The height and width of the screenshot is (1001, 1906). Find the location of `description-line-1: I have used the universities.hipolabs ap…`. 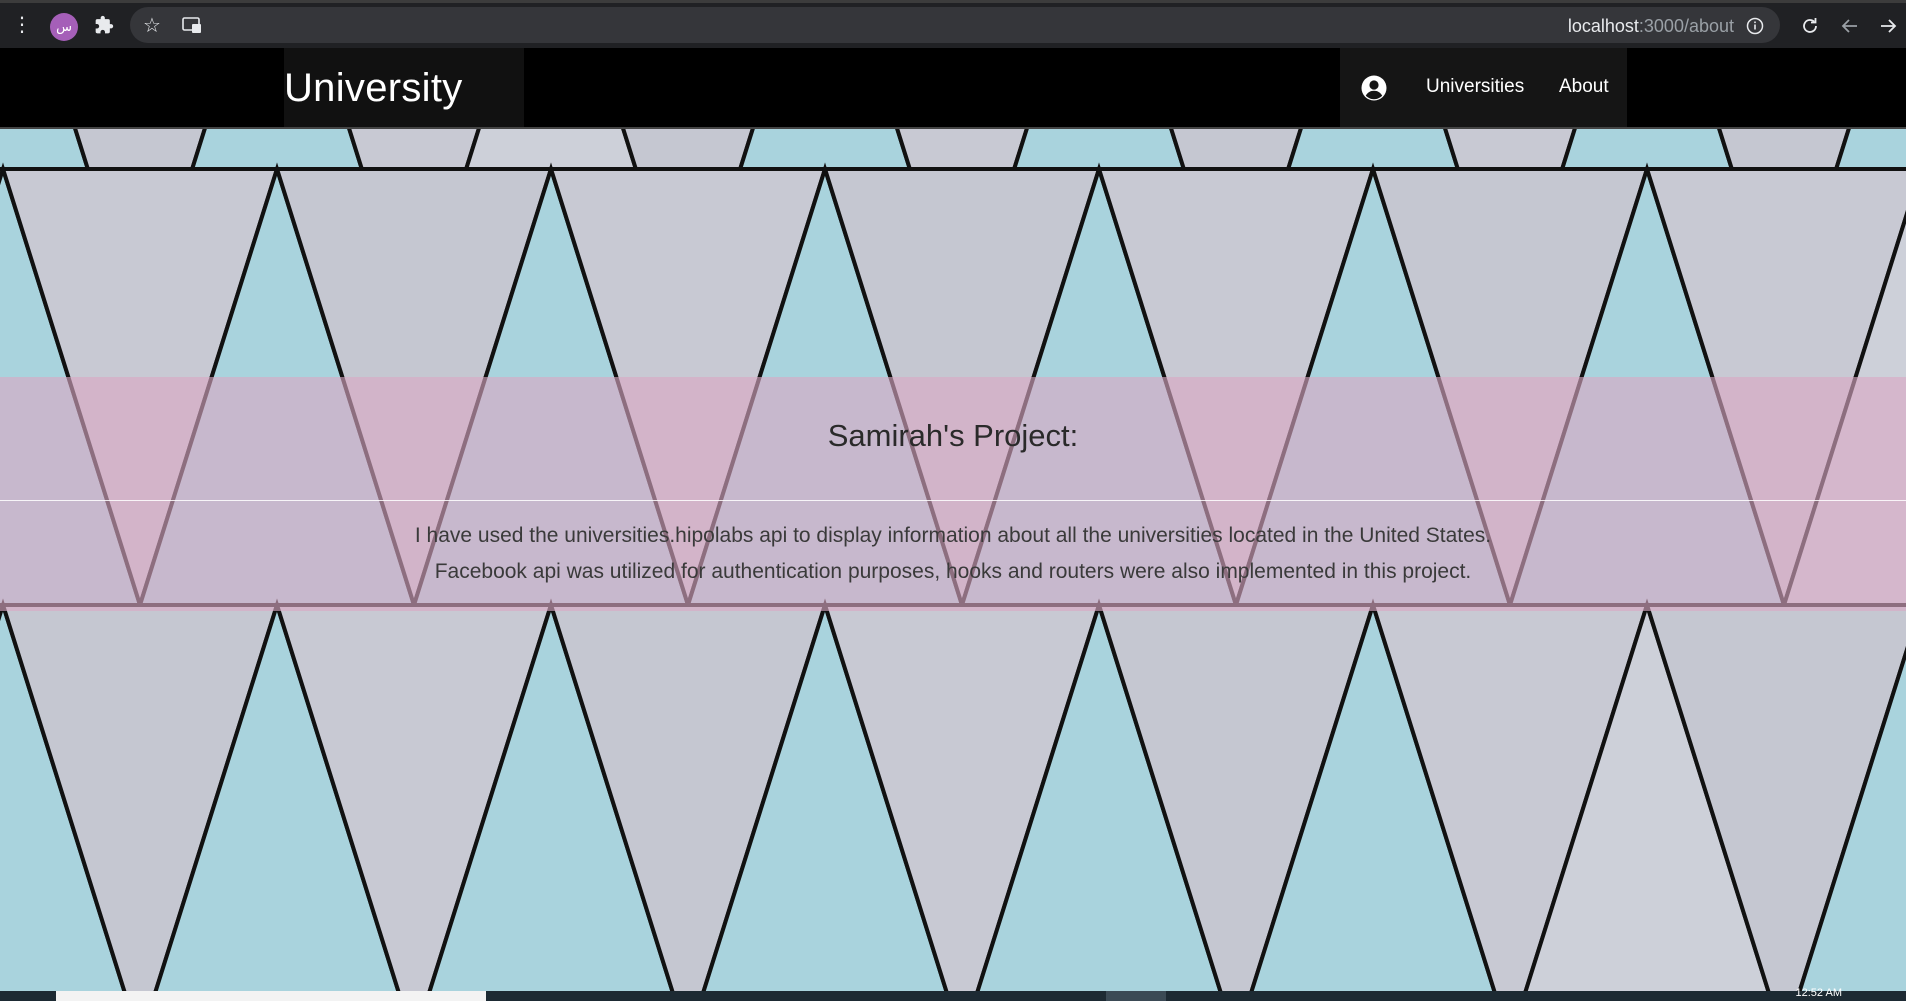

description-line-1: I have used the universities.hipolabs ap… is located at coordinates (953, 535).